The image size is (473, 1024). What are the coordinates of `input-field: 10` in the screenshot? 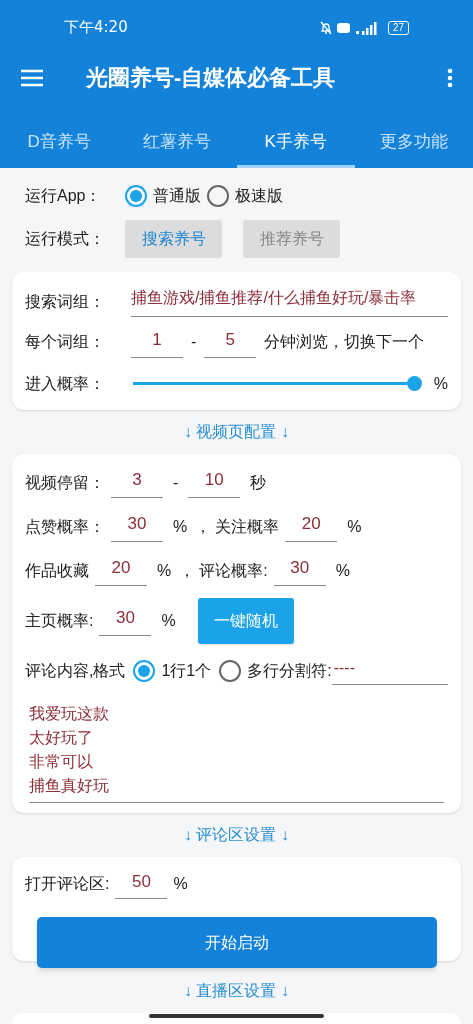 It's located at (214, 482).